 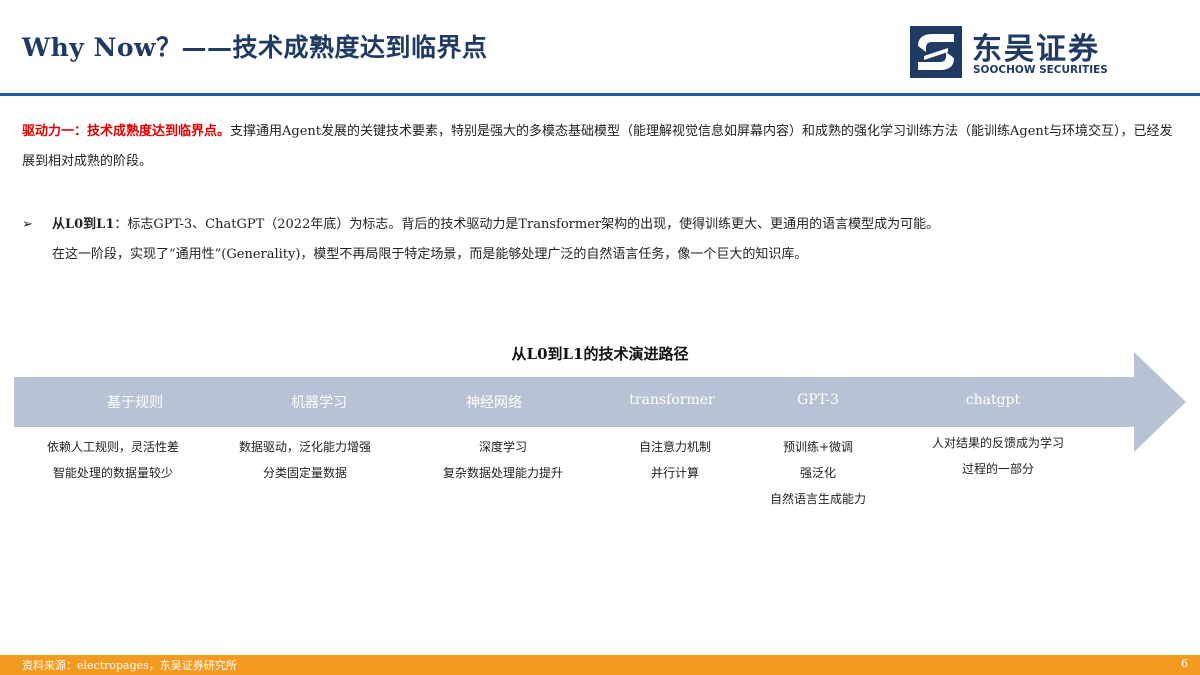 I want to click on stage-desc: 人对结果的反馈成为学习 过程的一部分, so click(x=998, y=456).